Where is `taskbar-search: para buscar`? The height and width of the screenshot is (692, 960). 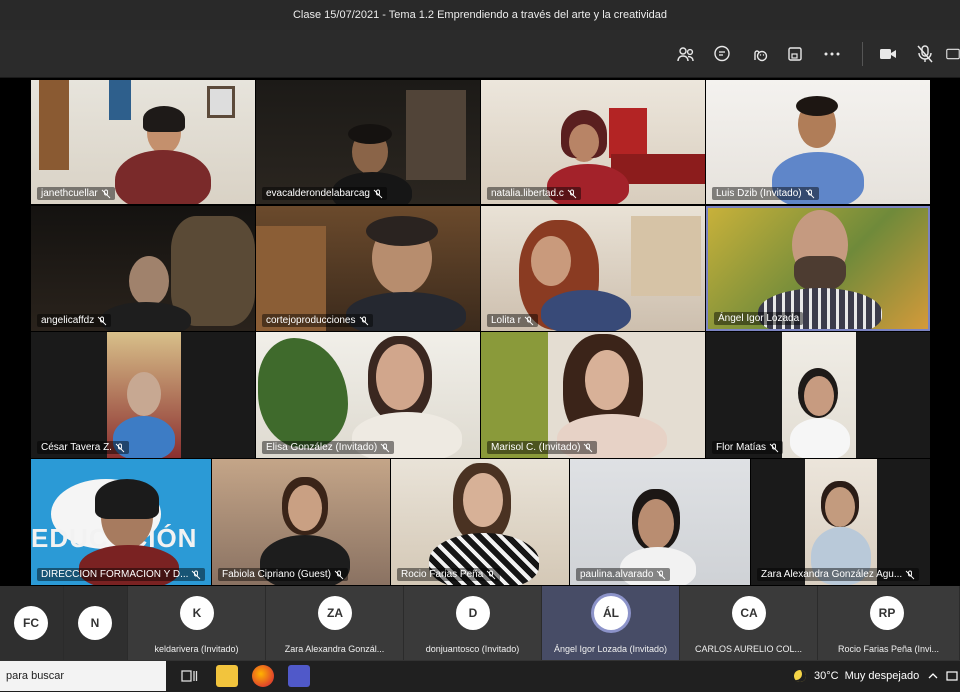 taskbar-search: para buscar is located at coordinates (83, 676).